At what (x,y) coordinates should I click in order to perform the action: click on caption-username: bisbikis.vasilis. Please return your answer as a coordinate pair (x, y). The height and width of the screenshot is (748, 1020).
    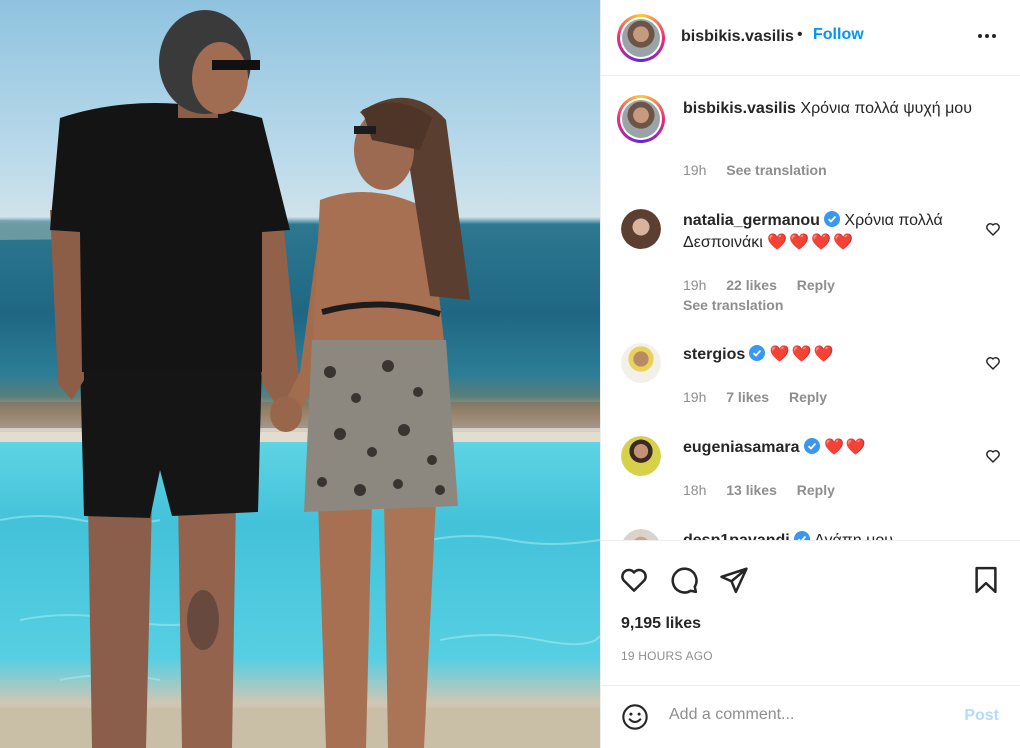
    Looking at the image, I should click on (739, 108).